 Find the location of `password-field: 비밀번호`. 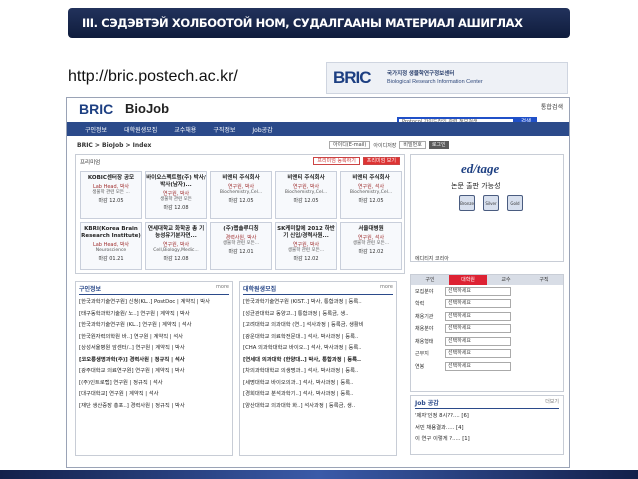

password-field: 비밀번호 is located at coordinates (412, 145).